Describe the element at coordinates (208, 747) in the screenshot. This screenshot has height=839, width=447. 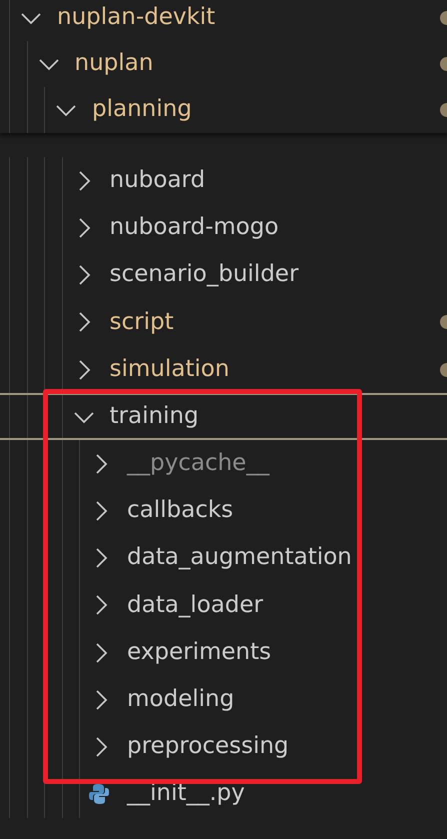
I see `folder-name: preprocessing` at that location.